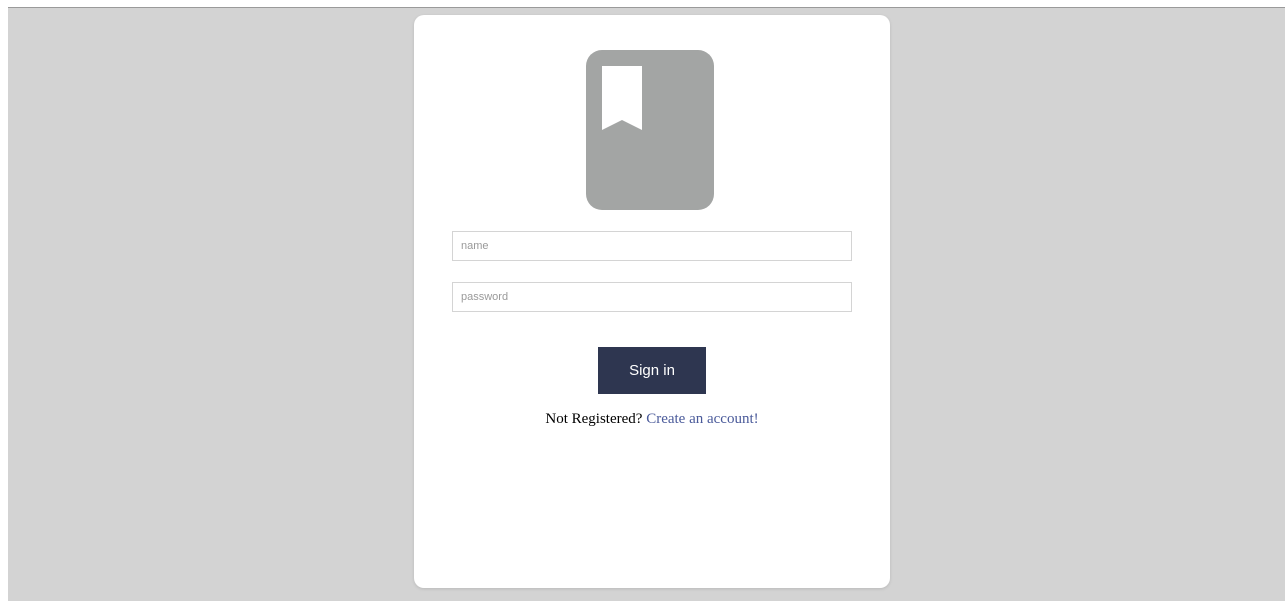  I want to click on password-input, so click(652, 297).